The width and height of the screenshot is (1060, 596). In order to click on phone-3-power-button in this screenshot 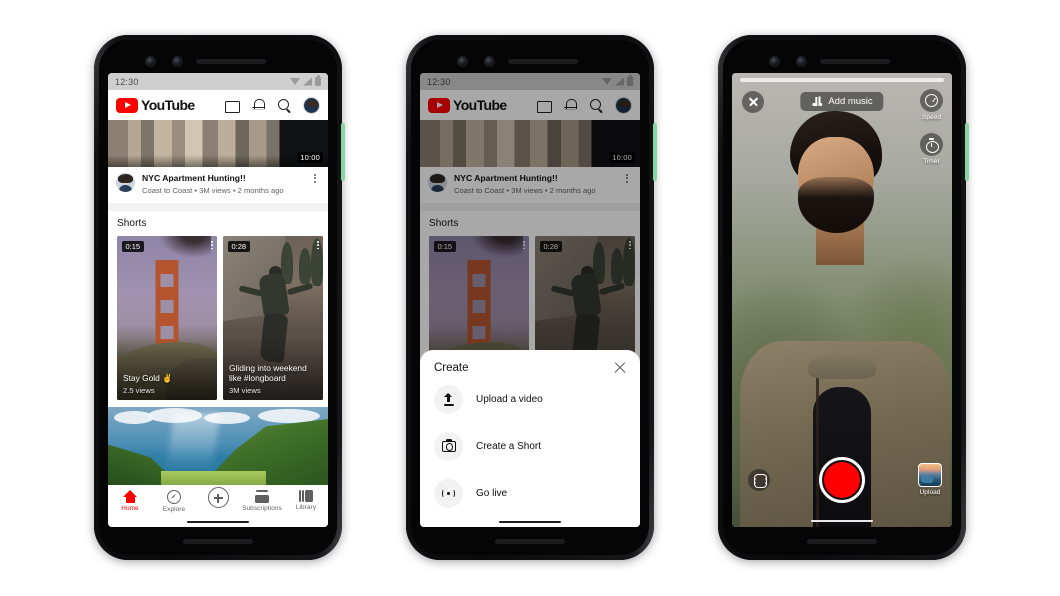, I will do `click(967, 152)`.